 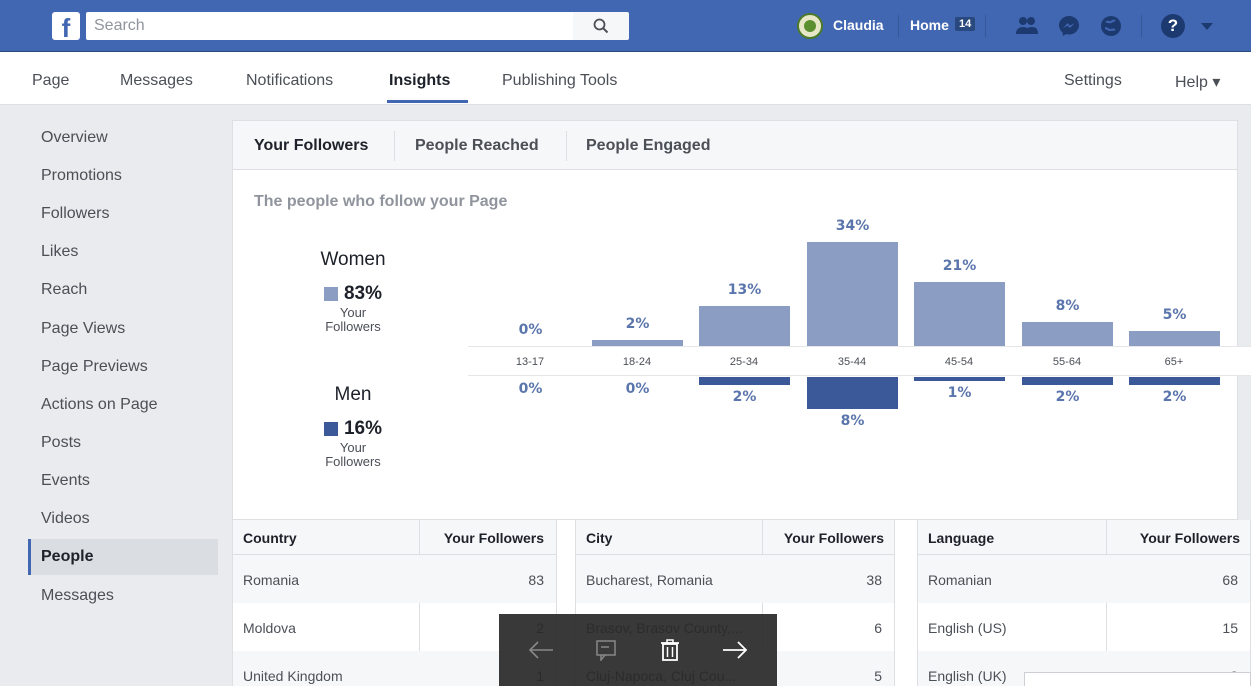 I want to click on account-menu-caret-icon, so click(x=1207, y=26).